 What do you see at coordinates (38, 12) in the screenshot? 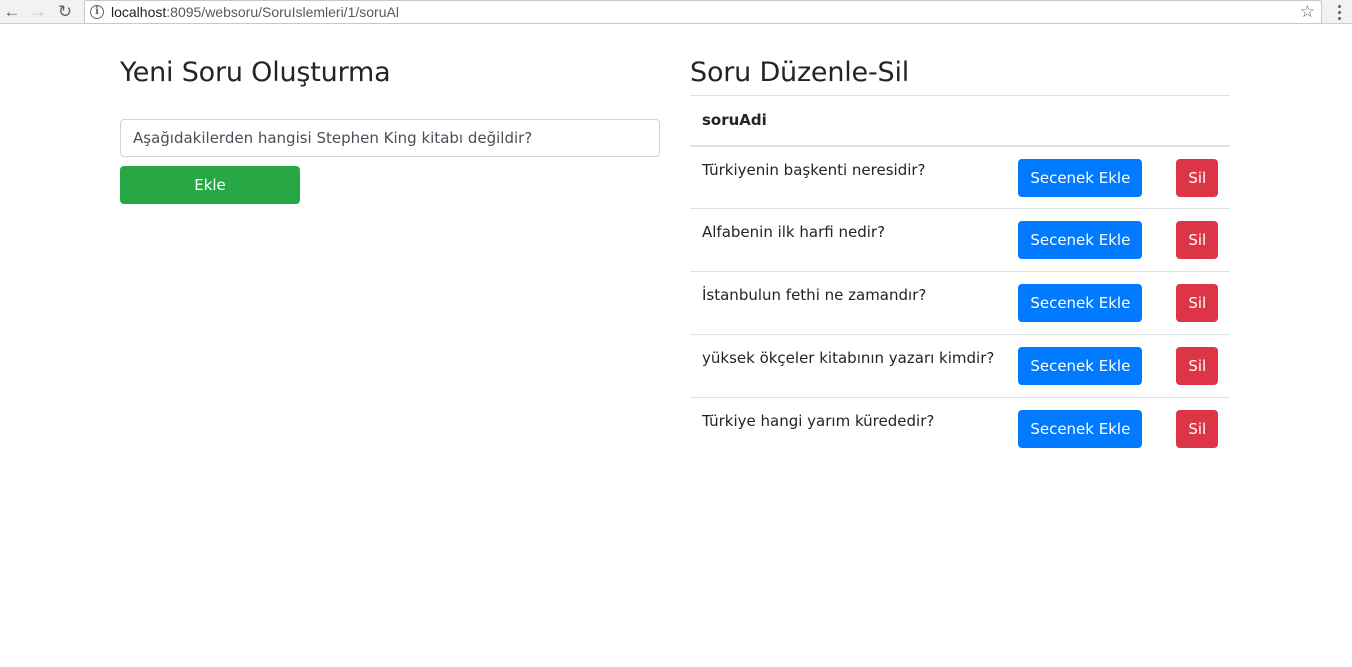
I see `forward-arrow-icon: →` at bounding box center [38, 12].